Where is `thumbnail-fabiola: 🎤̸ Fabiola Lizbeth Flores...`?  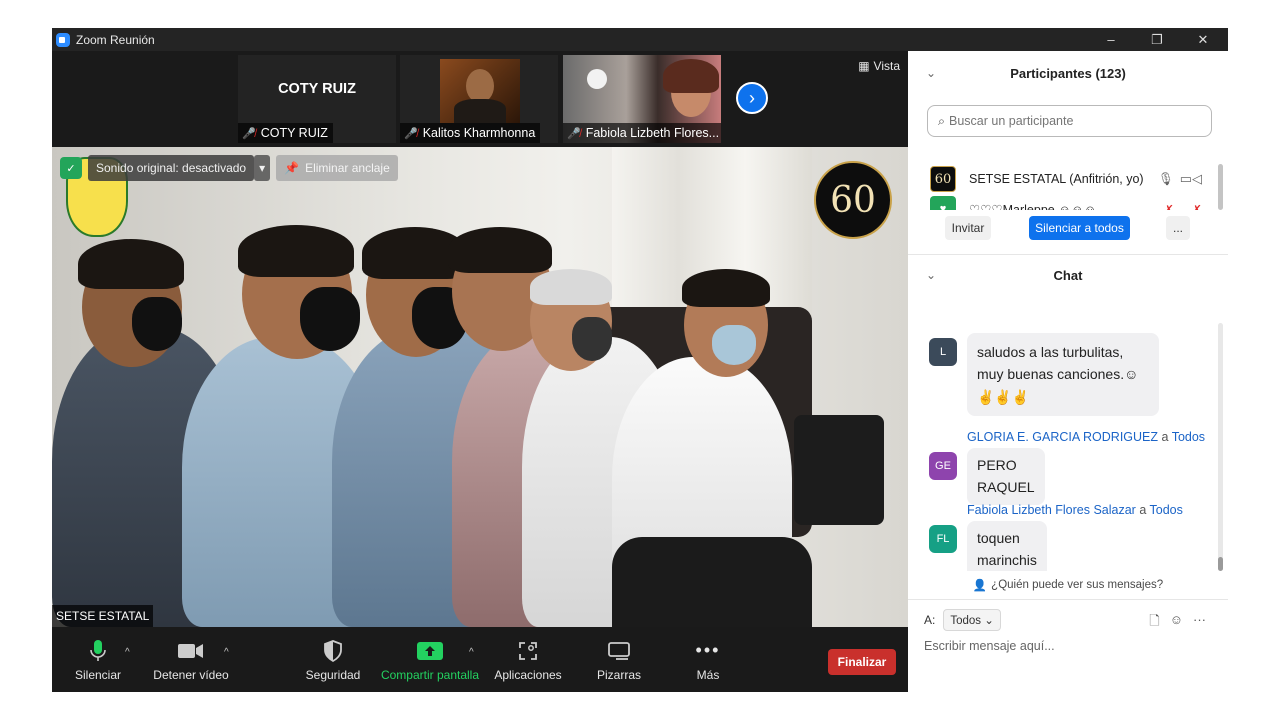
thumbnail-fabiola: 🎤̸ Fabiola Lizbeth Flores... is located at coordinates (642, 99).